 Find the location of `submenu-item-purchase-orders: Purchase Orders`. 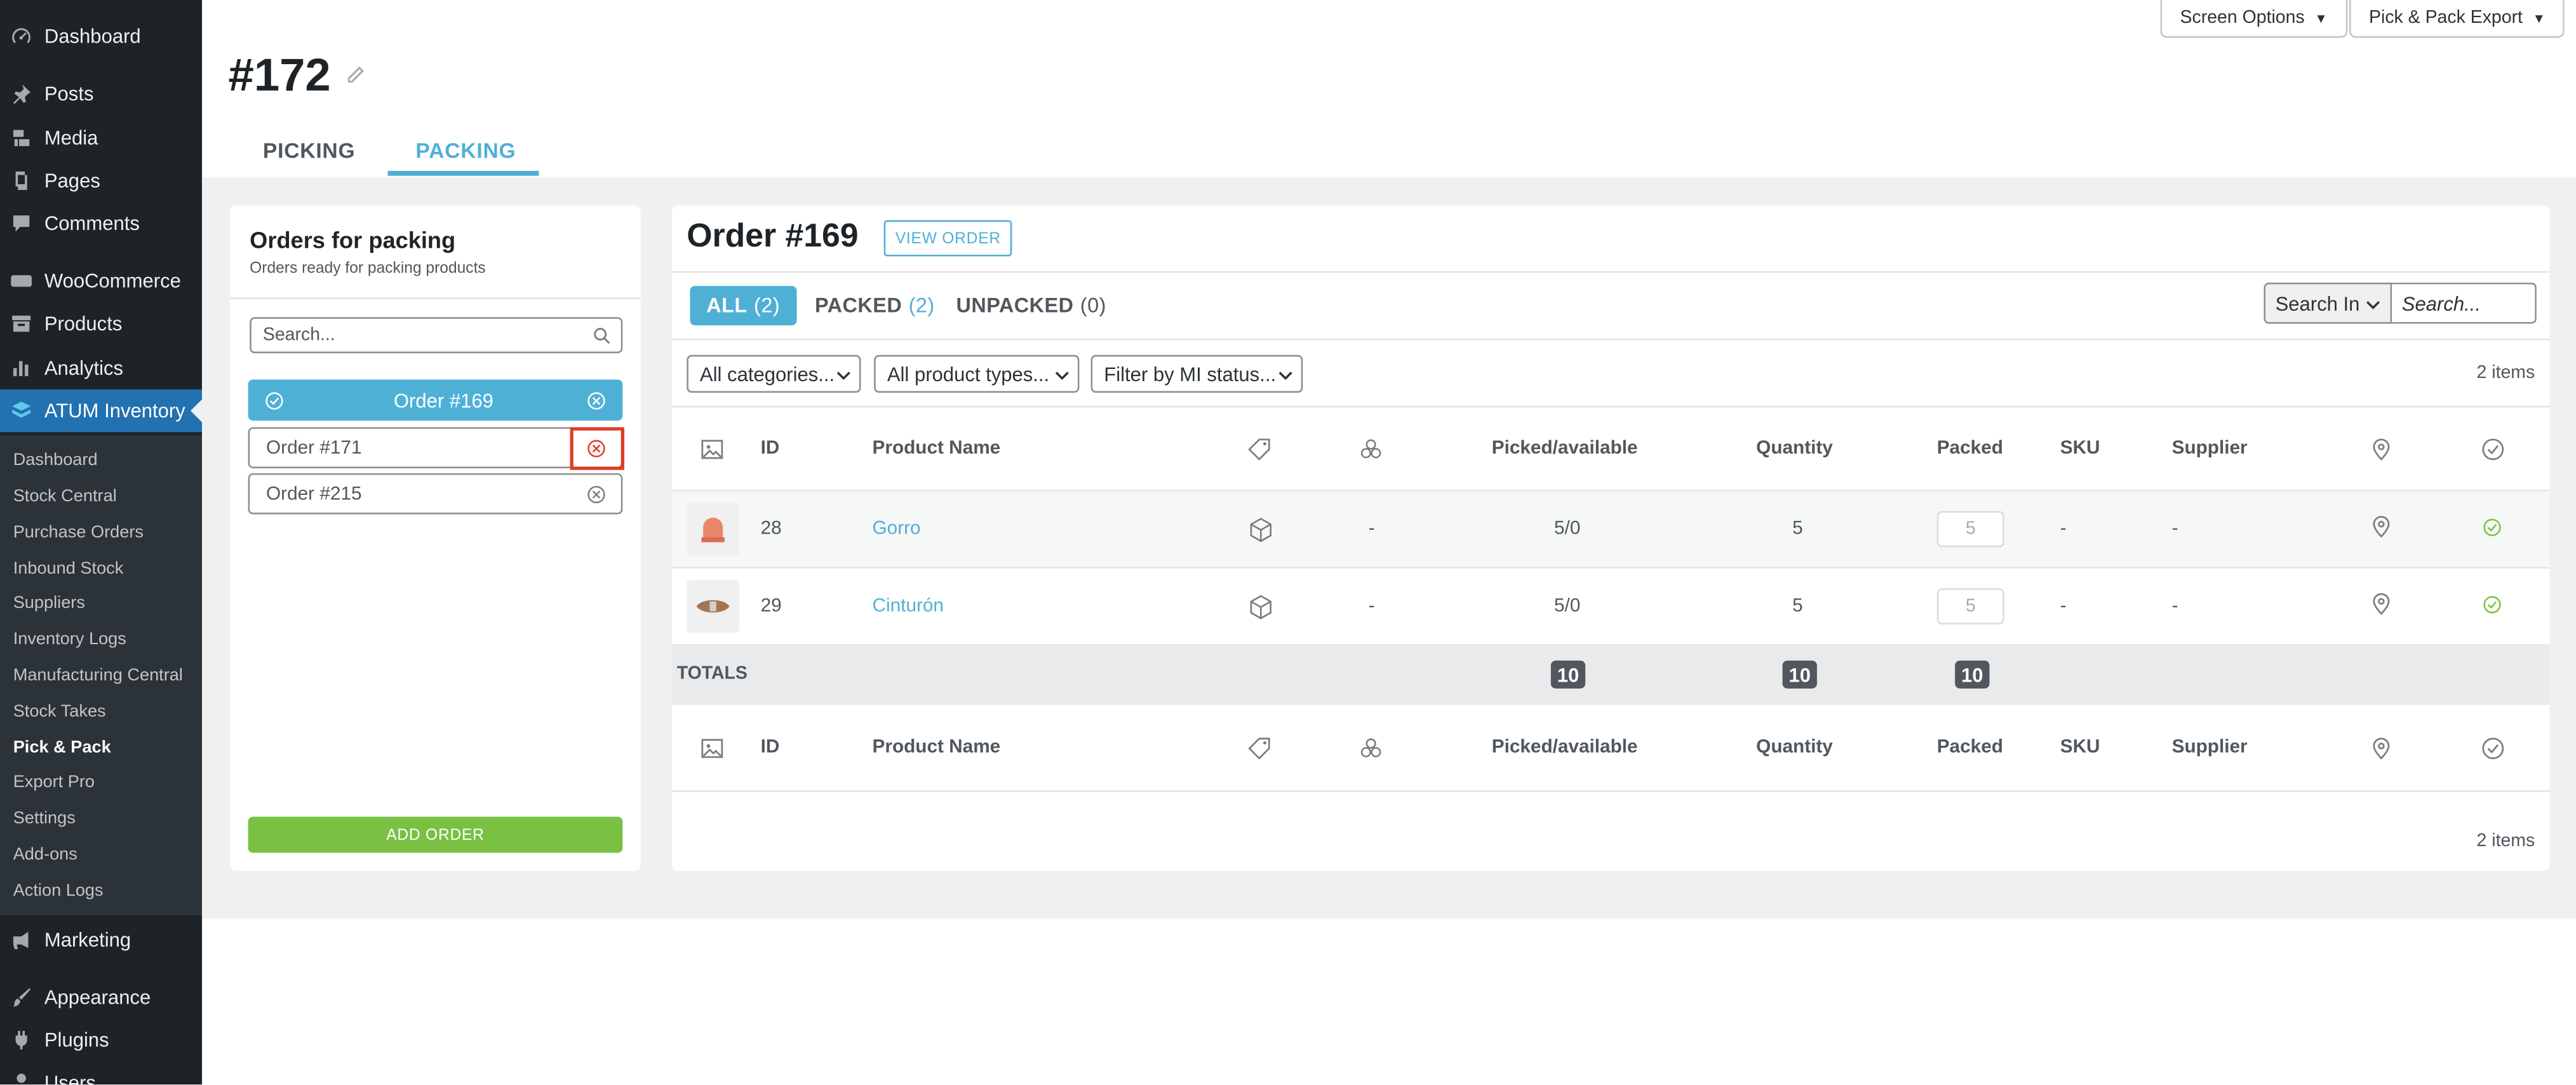

submenu-item-purchase-orders: Purchase Orders is located at coordinates (78, 532).